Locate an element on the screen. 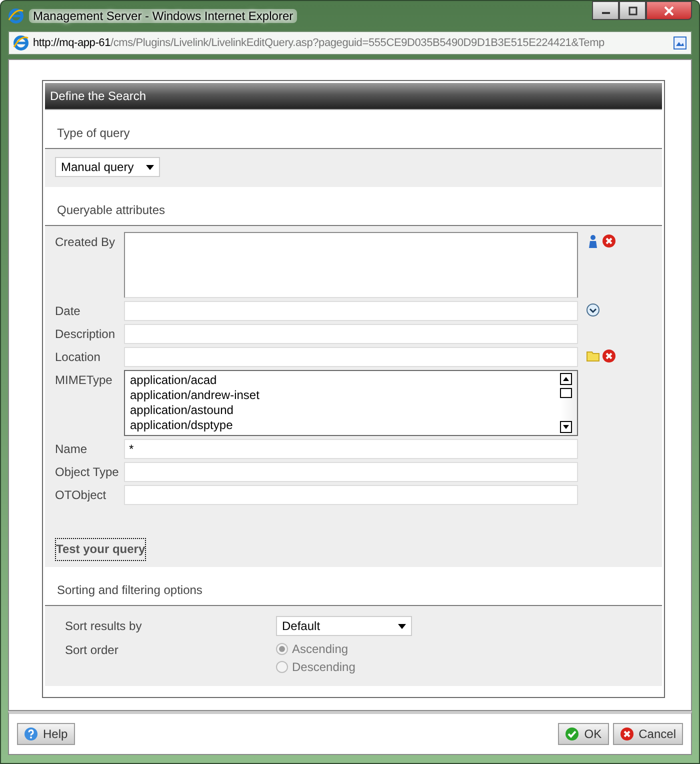 This screenshot has height=764, width=700. attribute-label: Object Type is located at coordinates (87, 471).